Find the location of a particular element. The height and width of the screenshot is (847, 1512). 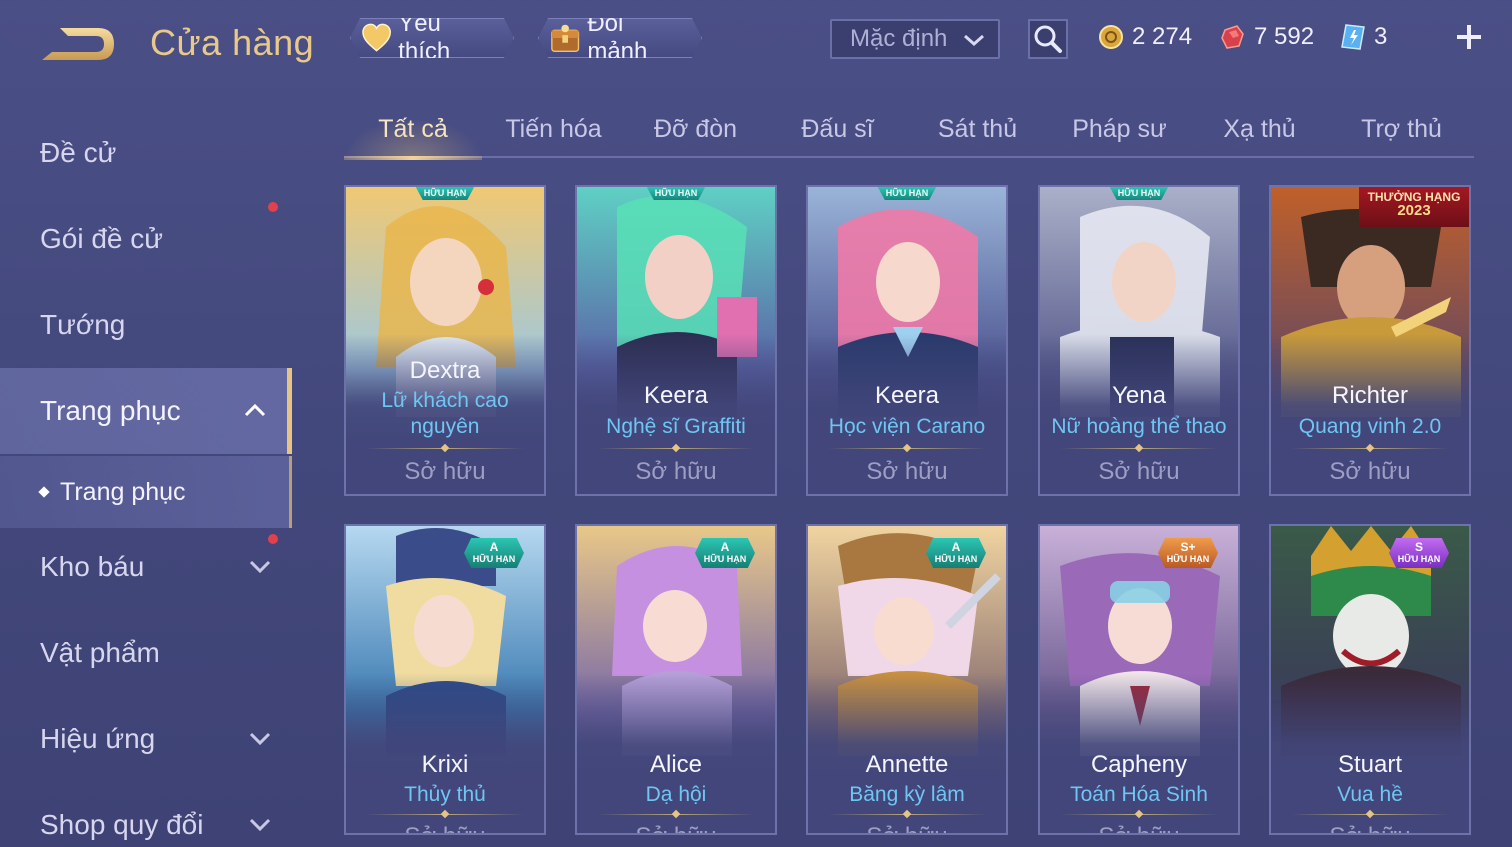

skin-card: HỮU HẠN Keera Nghệ sĩ Graffiti Sở hữu is located at coordinates (676, 340).